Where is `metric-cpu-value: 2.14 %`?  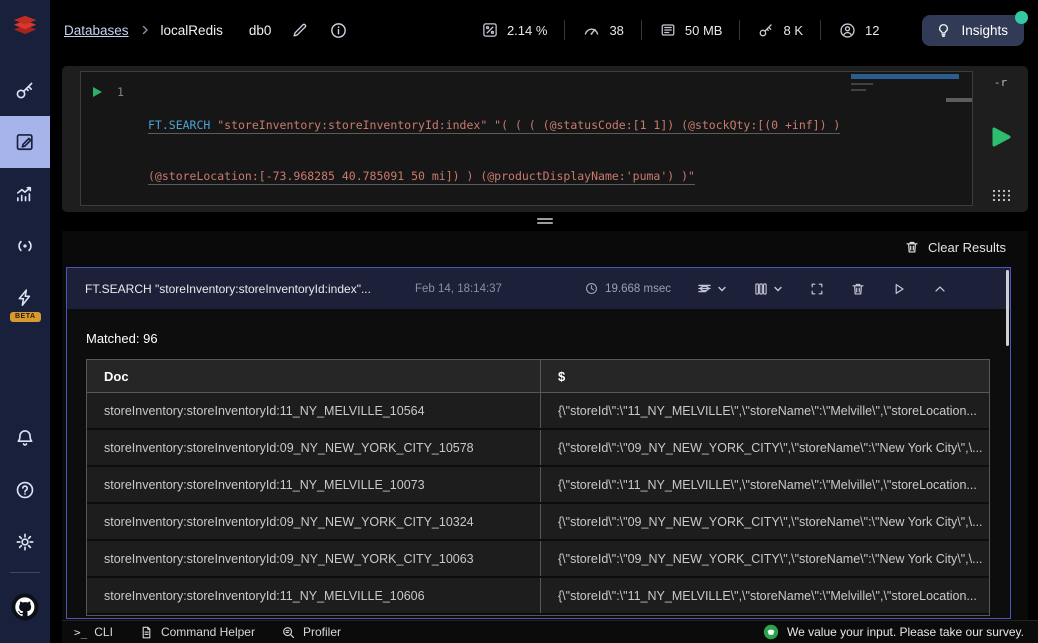 metric-cpu-value: 2.14 % is located at coordinates (527, 30).